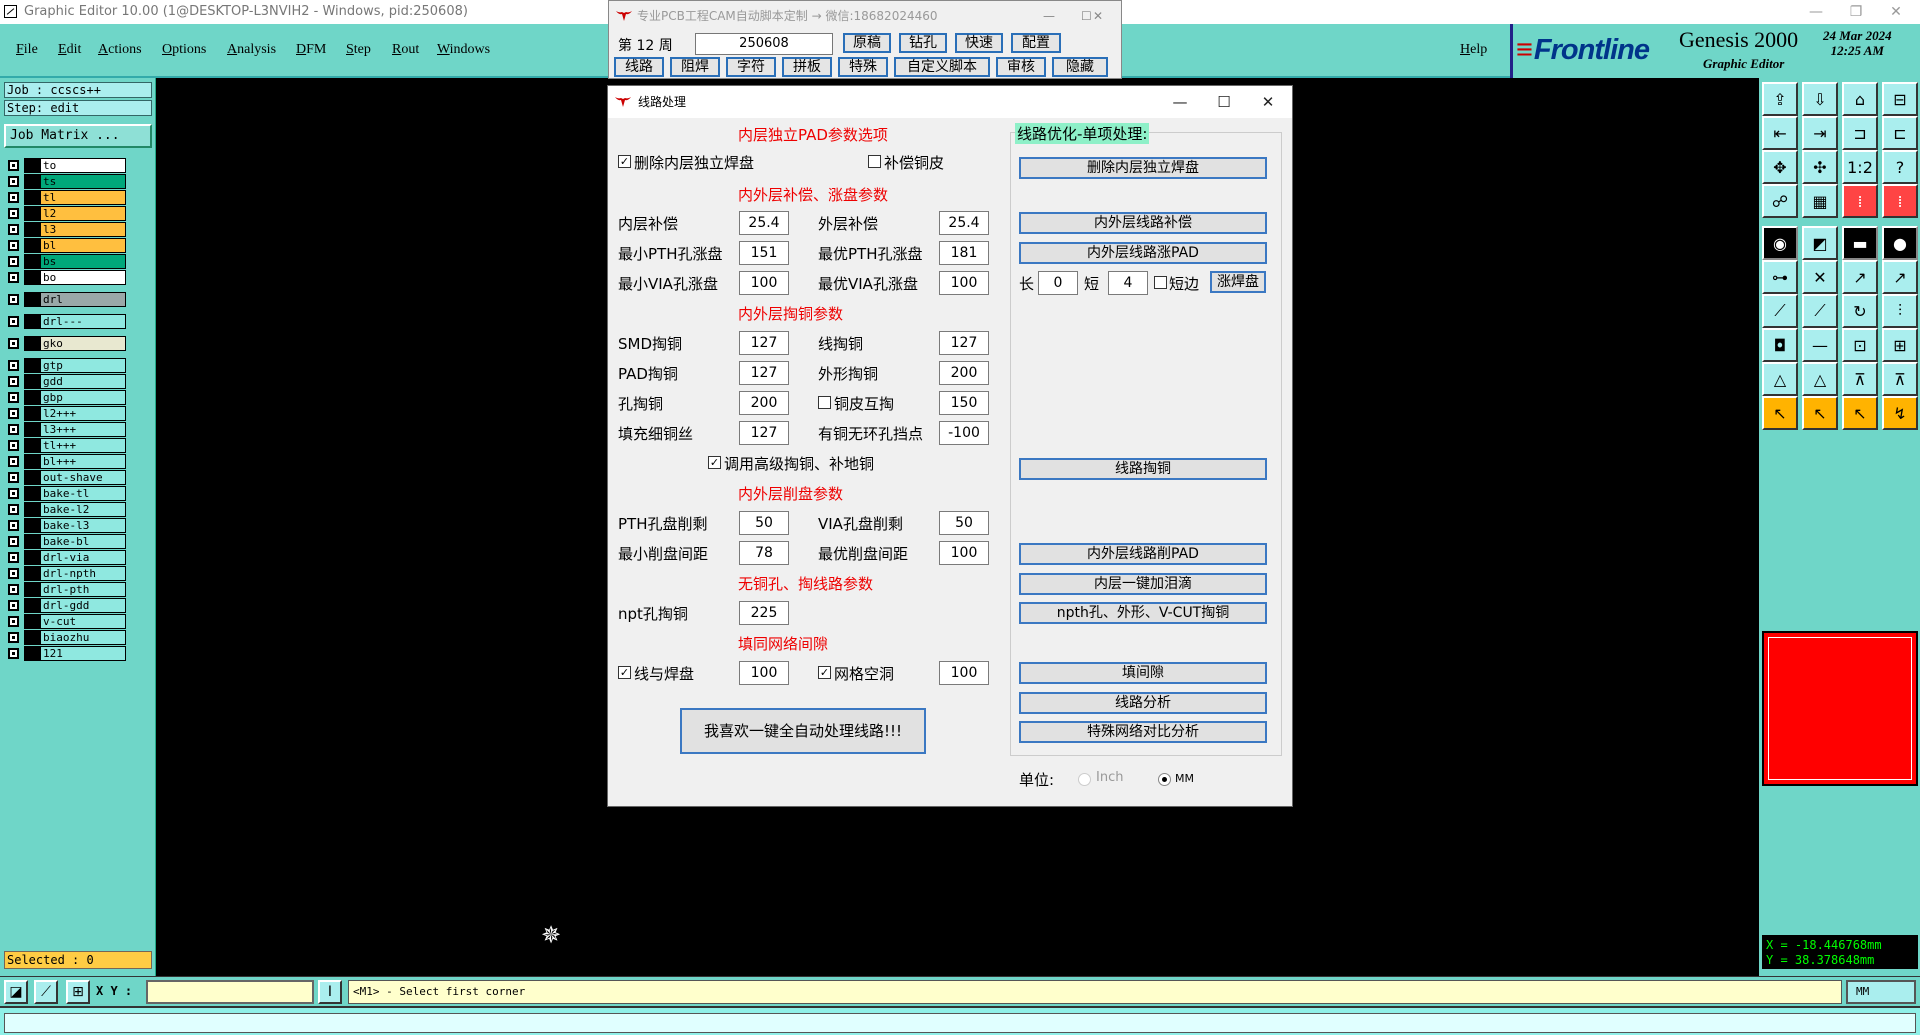 This screenshot has width=1920, height=1035. What do you see at coordinates (764, 433) in the screenshot?
I see `fill-thin-input: 127` at bounding box center [764, 433].